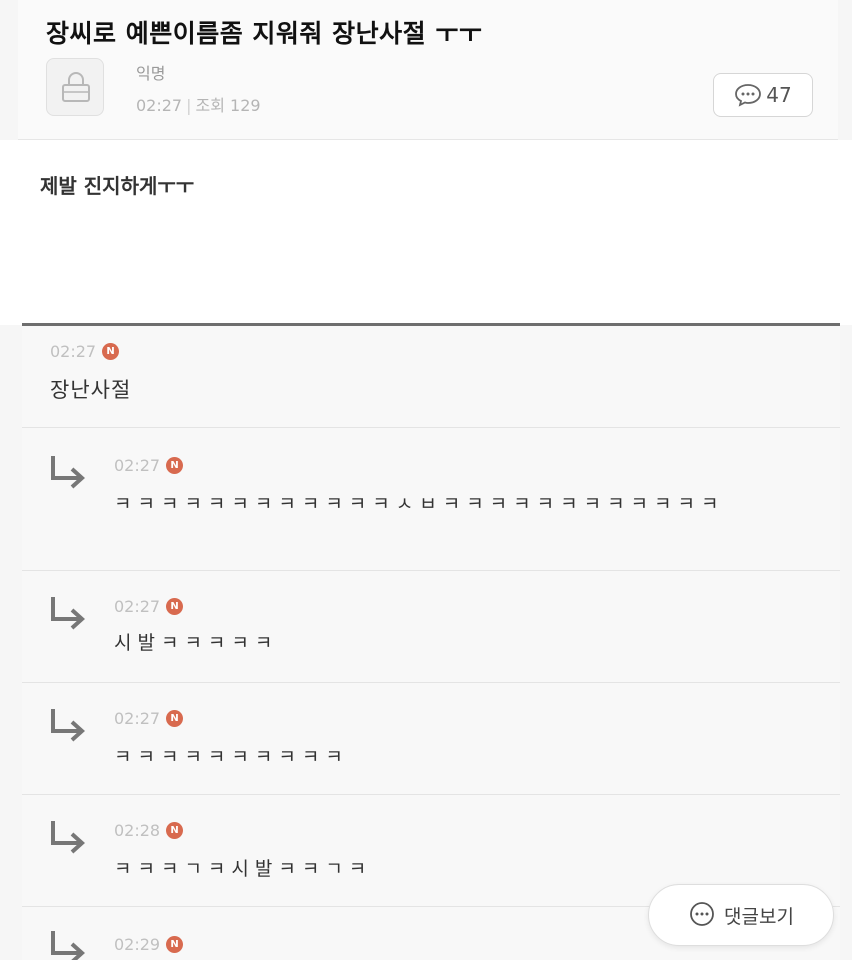 The image size is (852, 960). I want to click on avatar, so click(75, 87).